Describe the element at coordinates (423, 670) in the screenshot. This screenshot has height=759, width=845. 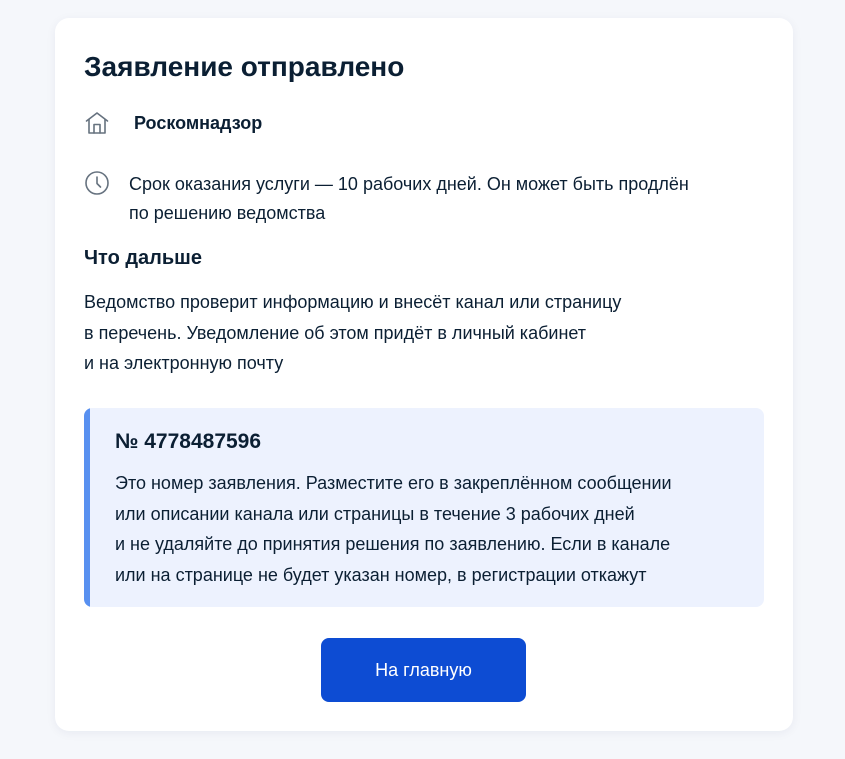
I see `home-button: На главную` at that location.